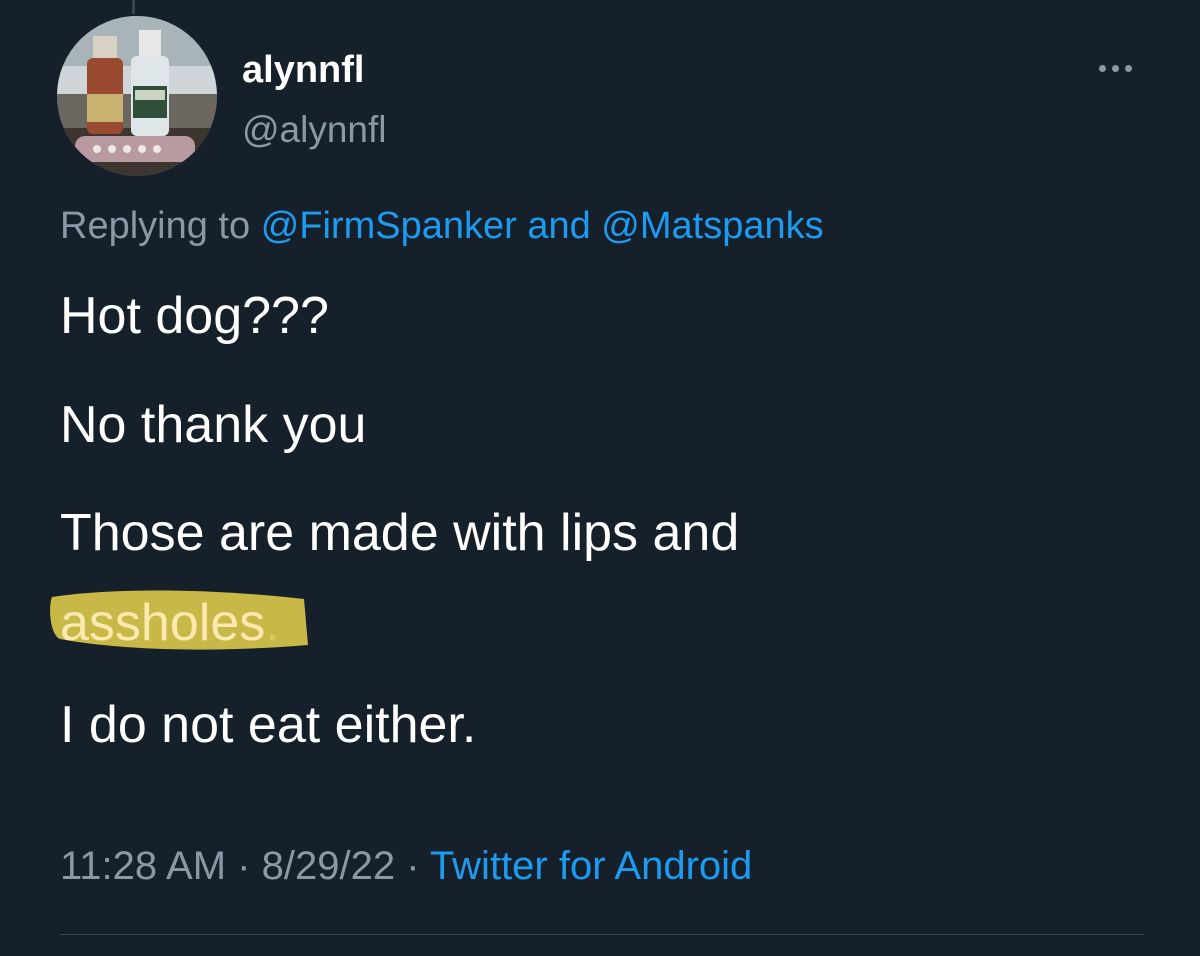 The height and width of the screenshot is (956, 1200). Describe the element at coordinates (602, 934) in the screenshot. I see `divider` at that location.